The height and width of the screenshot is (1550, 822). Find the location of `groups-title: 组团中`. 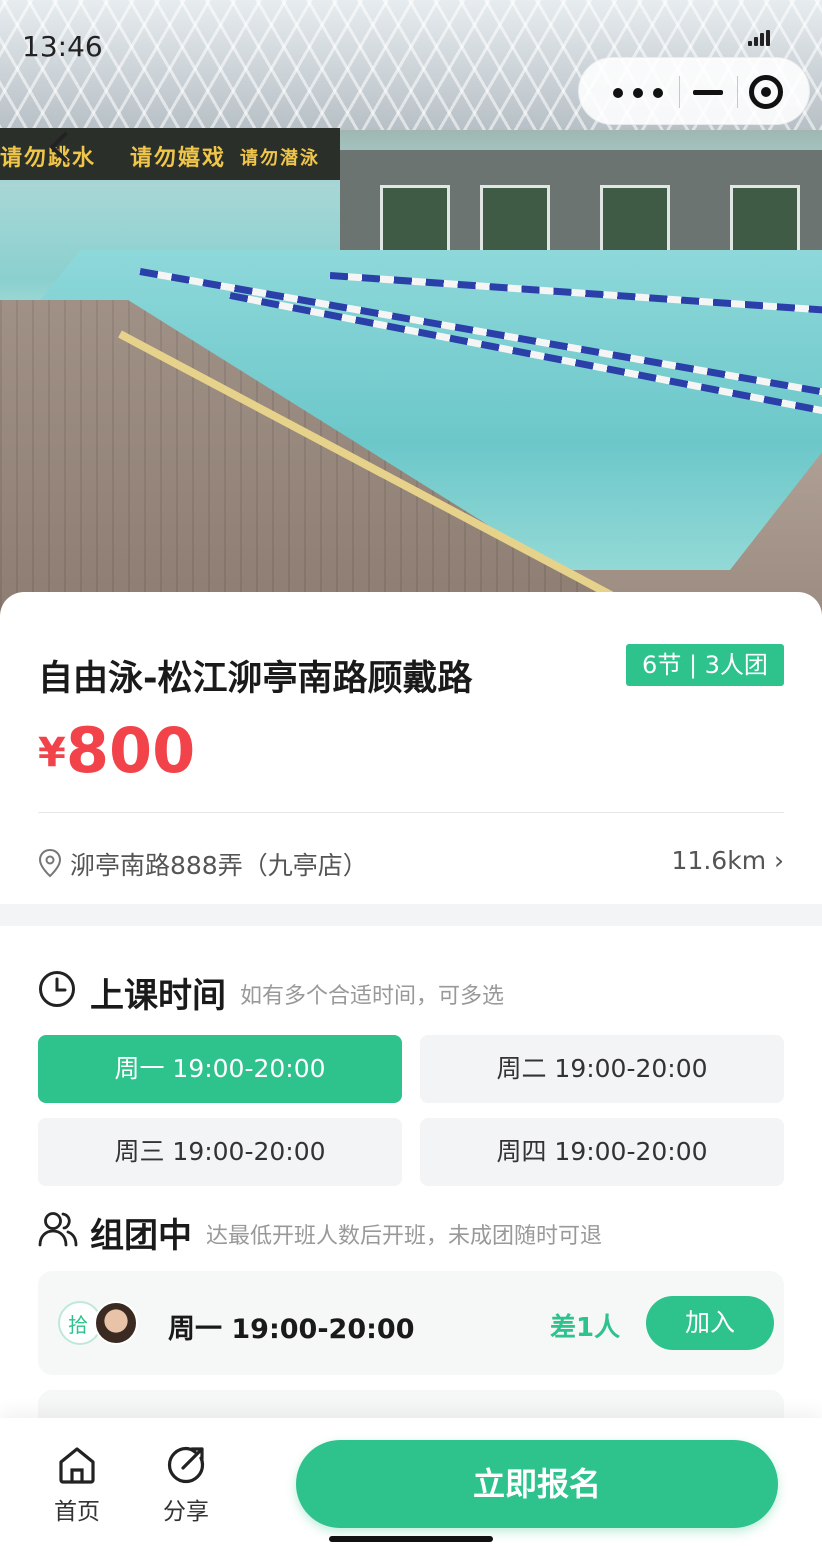

groups-title: 组团中 is located at coordinates (141, 1236).